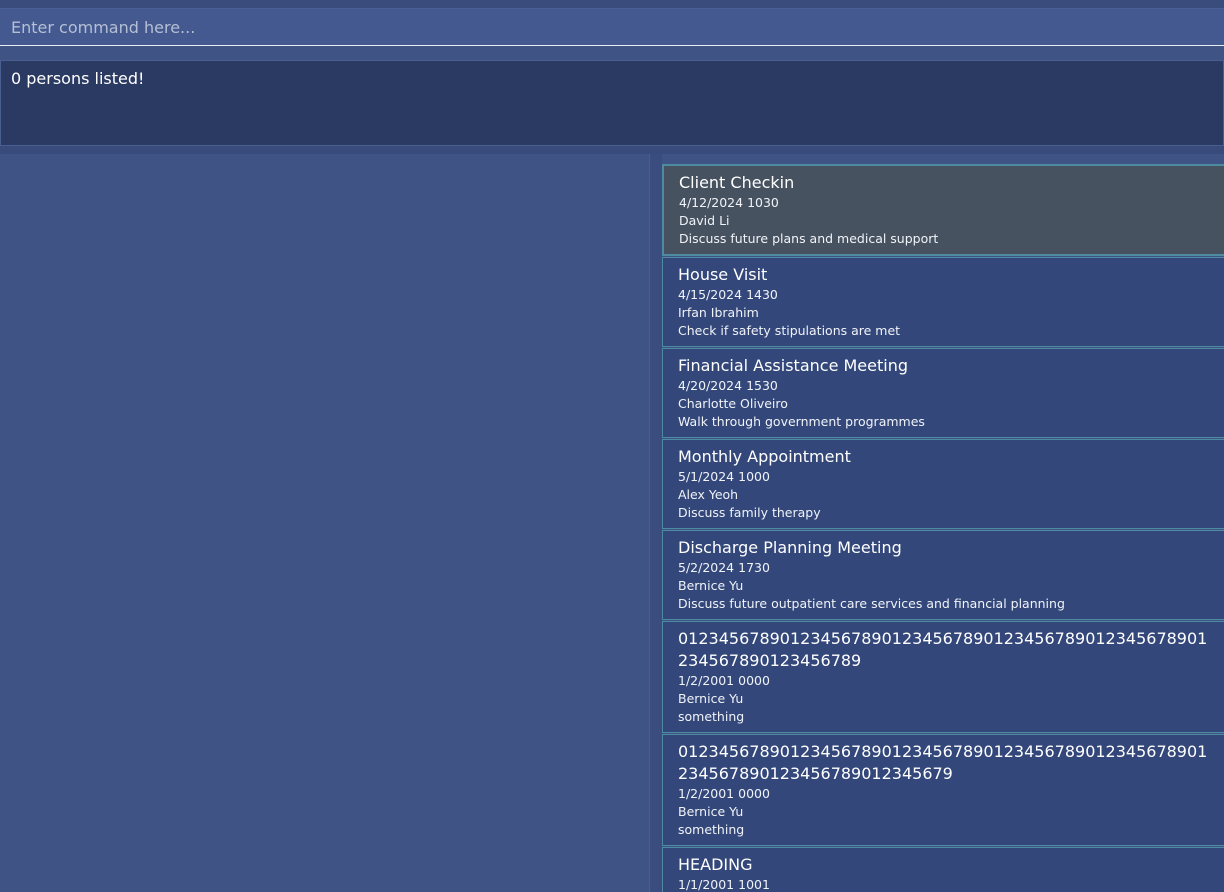  What do you see at coordinates (728, 385) in the screenshot?
I see `appointment-datetime: 4/20/2024 1530` at bounding box center [728, 385].